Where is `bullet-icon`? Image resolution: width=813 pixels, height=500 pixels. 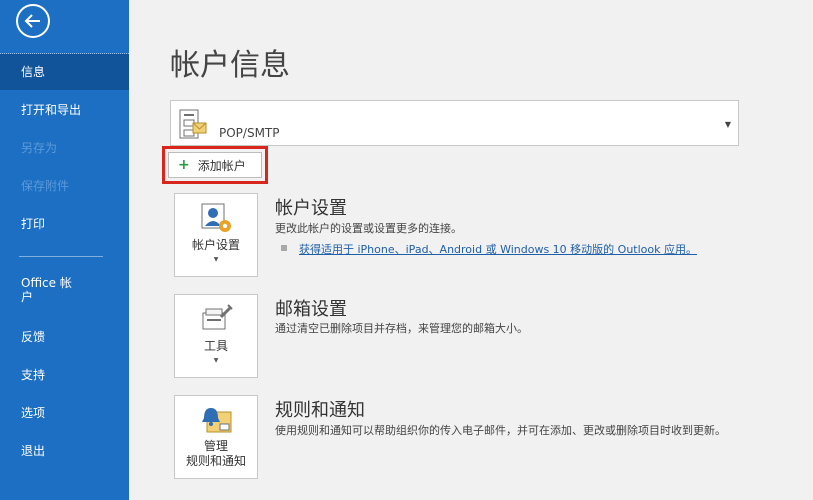 bullet-icon is located at coordinates (284, 248).